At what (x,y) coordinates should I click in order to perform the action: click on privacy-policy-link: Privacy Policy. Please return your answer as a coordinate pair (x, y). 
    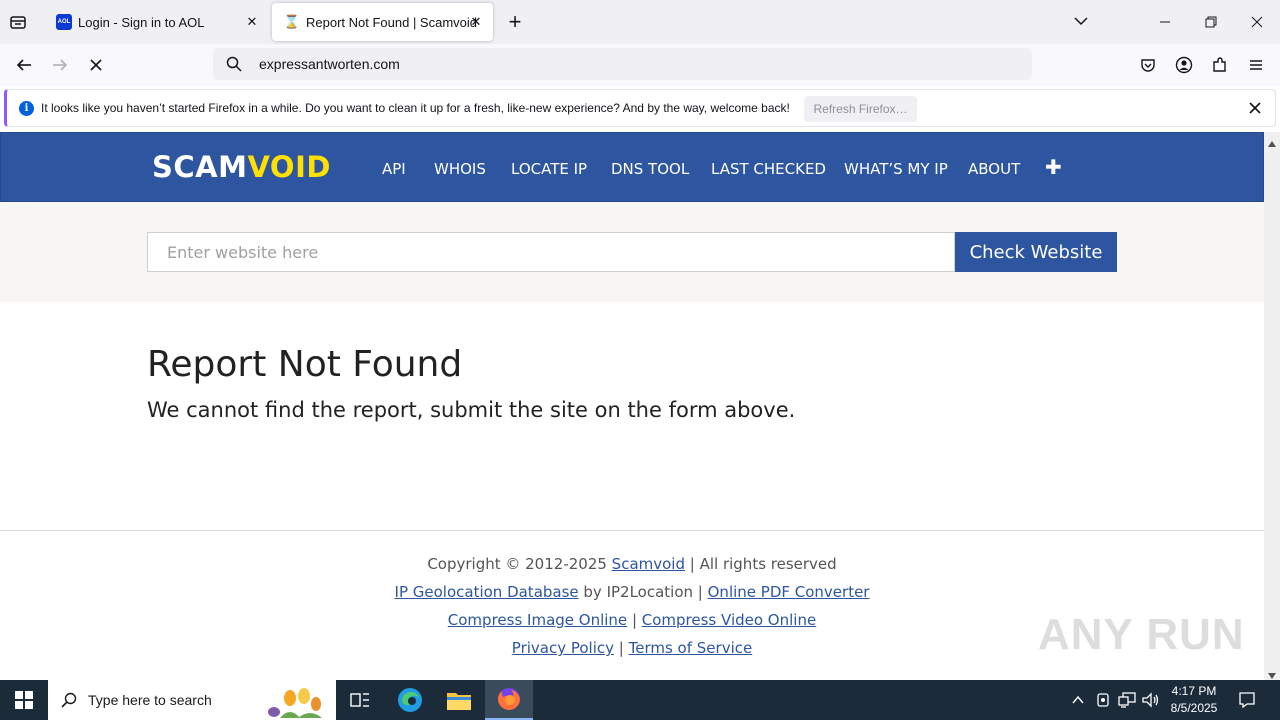
    Looking at the image, I should click on (563, 648).